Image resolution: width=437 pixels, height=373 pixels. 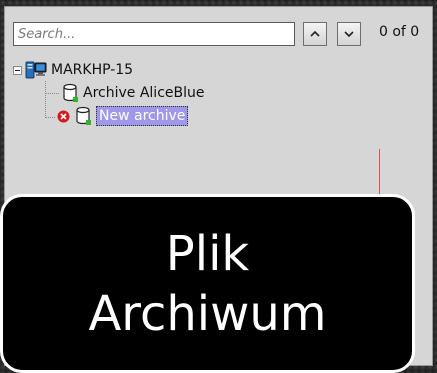 I want to click on server-label: MARKHP-15, so click(x=92, y=70).